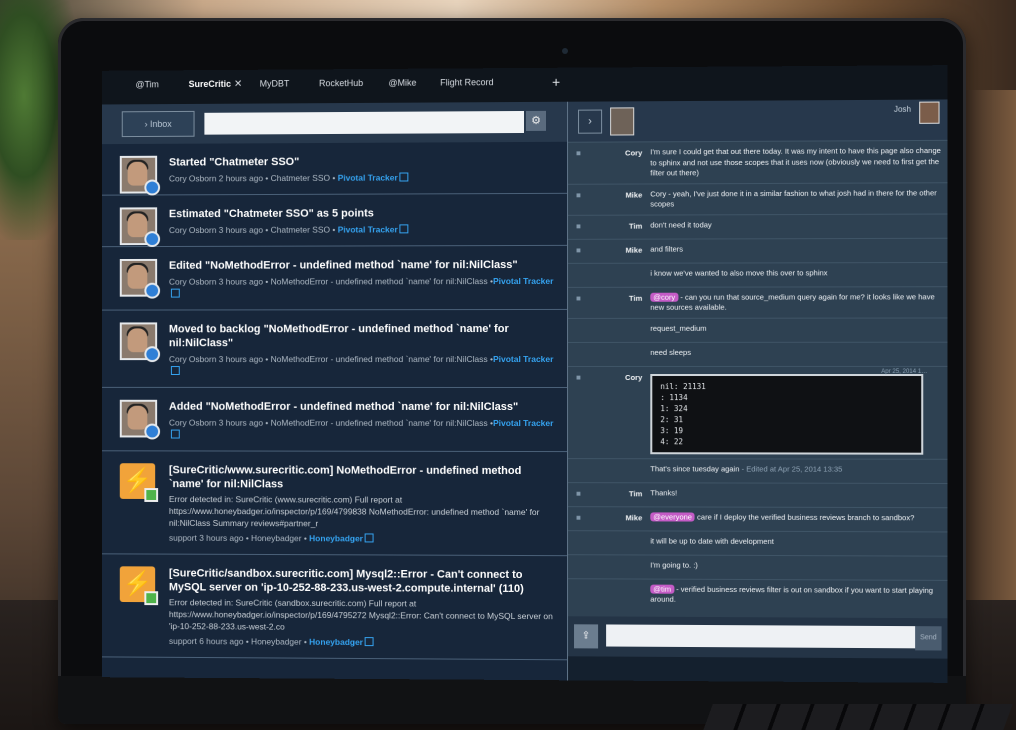 The height and width of the screenshot is (730, 1016). Describe the element at coordinates (928, 638) in the screenshot. I see `send-button: Send` at that location.